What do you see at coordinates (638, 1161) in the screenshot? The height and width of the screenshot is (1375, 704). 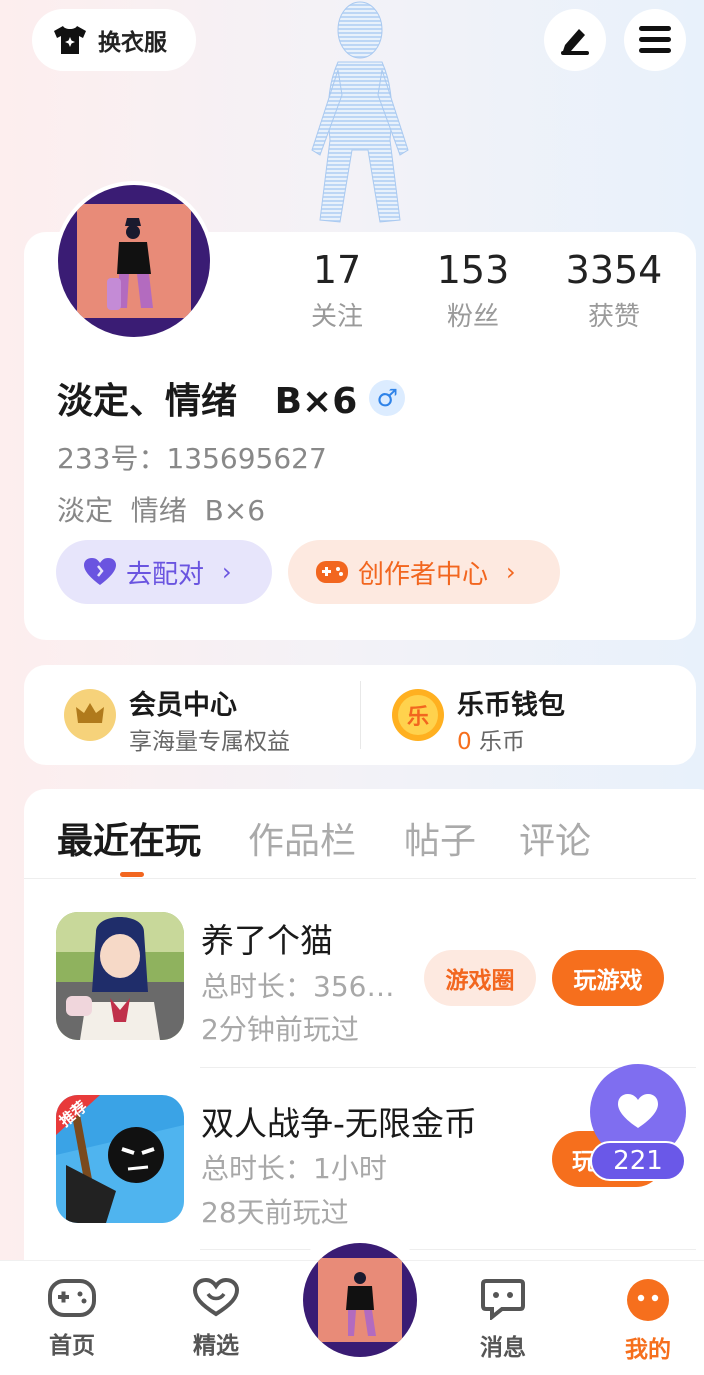 I see `like-count-badge: 221` at bounding box center [638, 1161].